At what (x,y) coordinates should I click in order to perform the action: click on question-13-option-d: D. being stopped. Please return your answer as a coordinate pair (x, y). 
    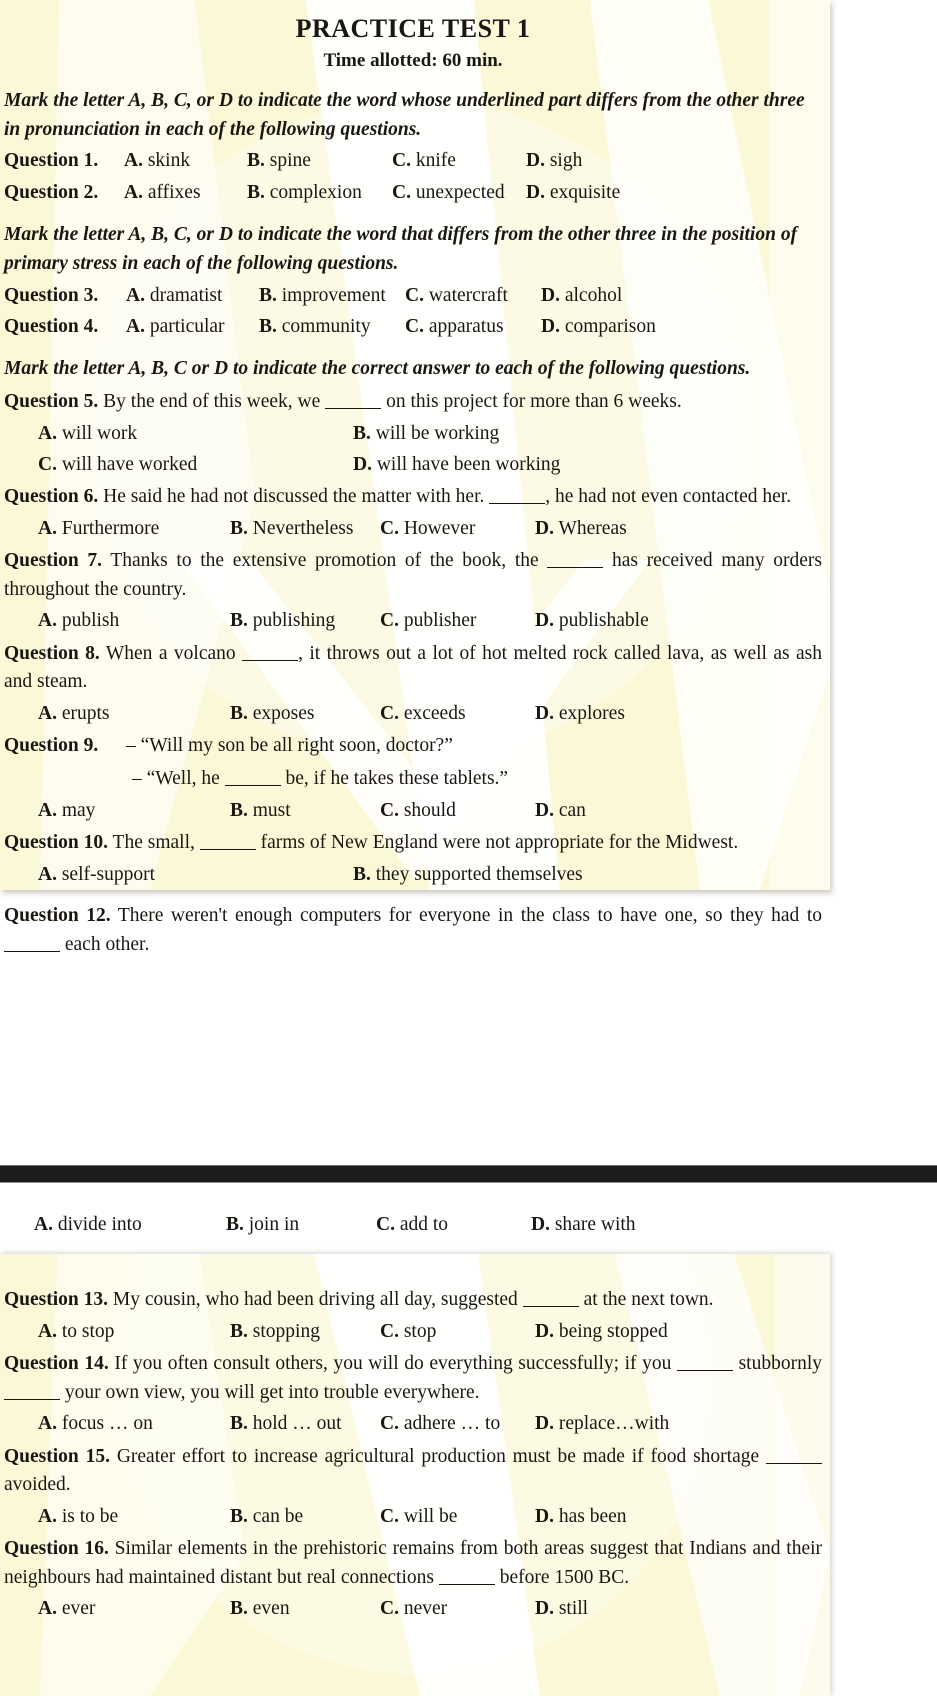
    Looking at the image, I should click on (601, 1332).